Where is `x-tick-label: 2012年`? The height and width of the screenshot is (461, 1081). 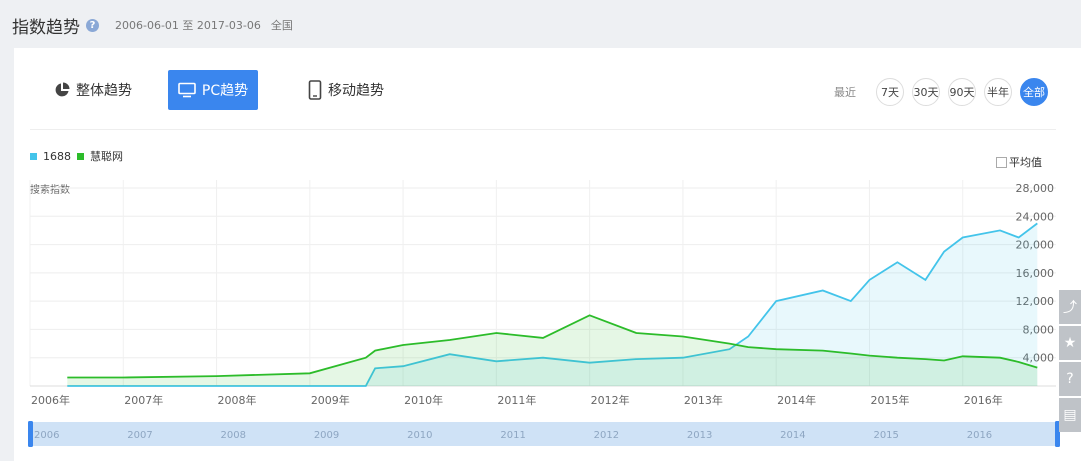 x-tick-label: 2012年 is located at coordinates (610, 400).